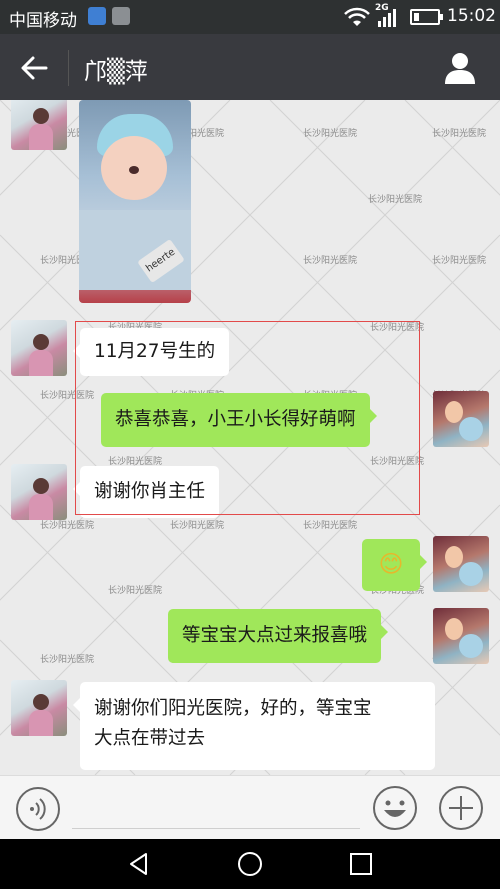 The height and width of the screenshot is (889, 500). What do you see at coordinates (357, 16) in the screenshot?
I see `wifi-icon` at bounding box center [357, 16].